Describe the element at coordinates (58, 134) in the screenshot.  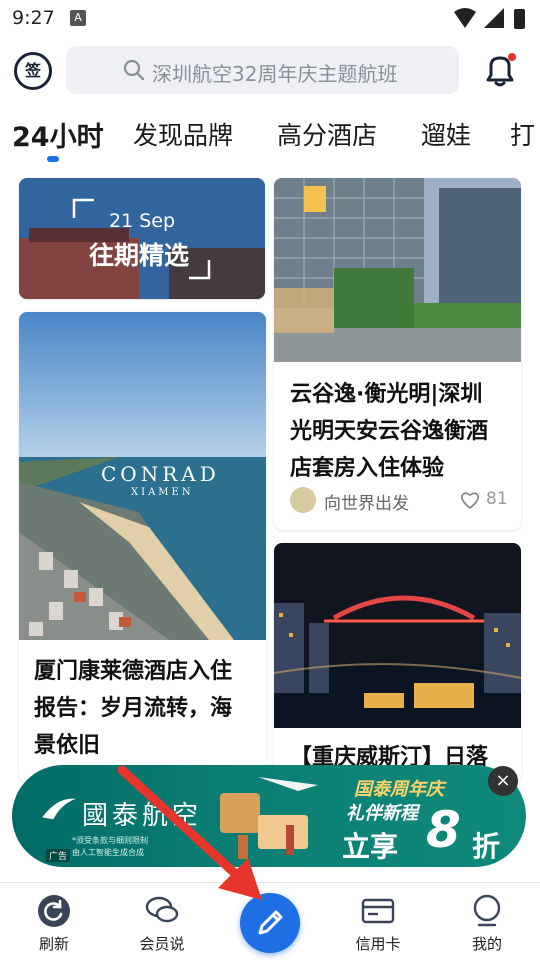
I see `tab-24h: 24小时` at that location.